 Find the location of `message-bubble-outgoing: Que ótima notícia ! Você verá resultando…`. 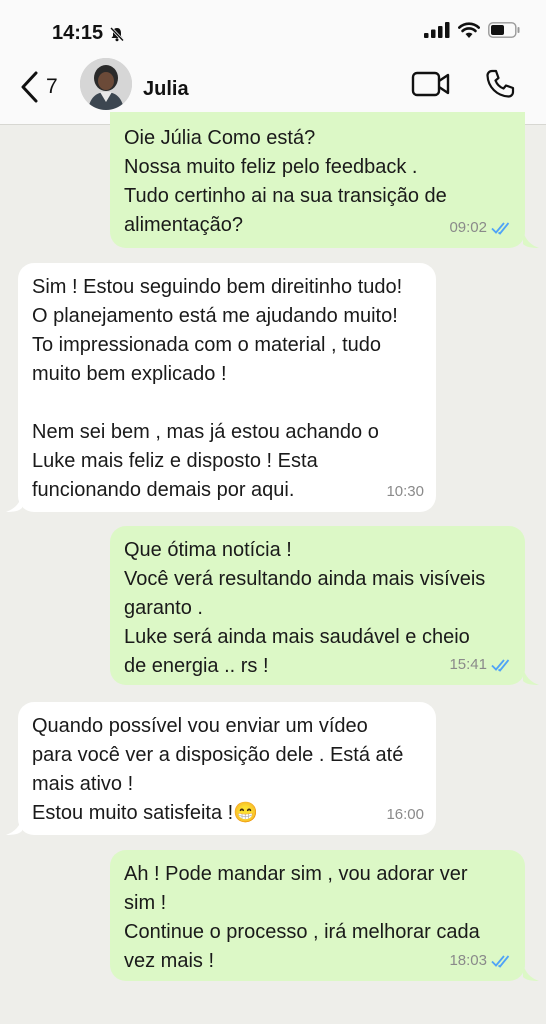

message-bubble-outgoing: Que ótima notícia ! Você verá resultando… is located at coordinates (324, 605).